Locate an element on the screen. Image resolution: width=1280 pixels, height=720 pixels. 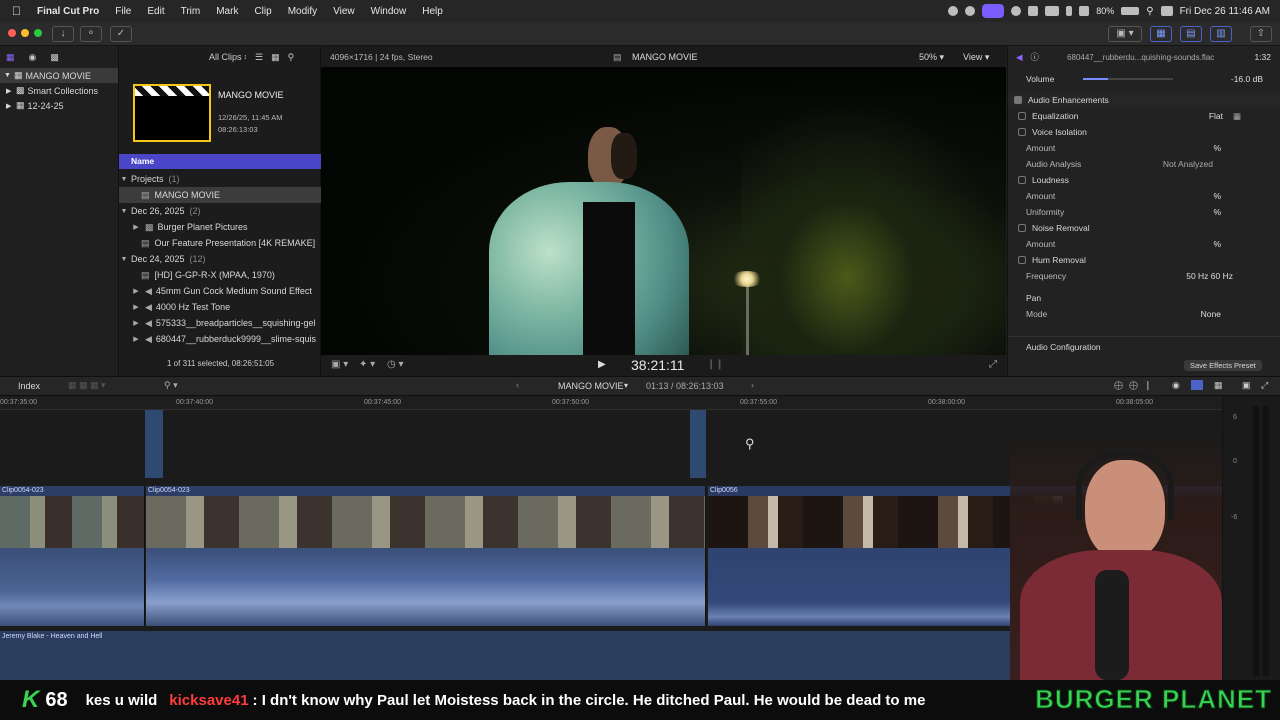
workspace-button: ▣ ▾ is located at coordinates (1125, 34).